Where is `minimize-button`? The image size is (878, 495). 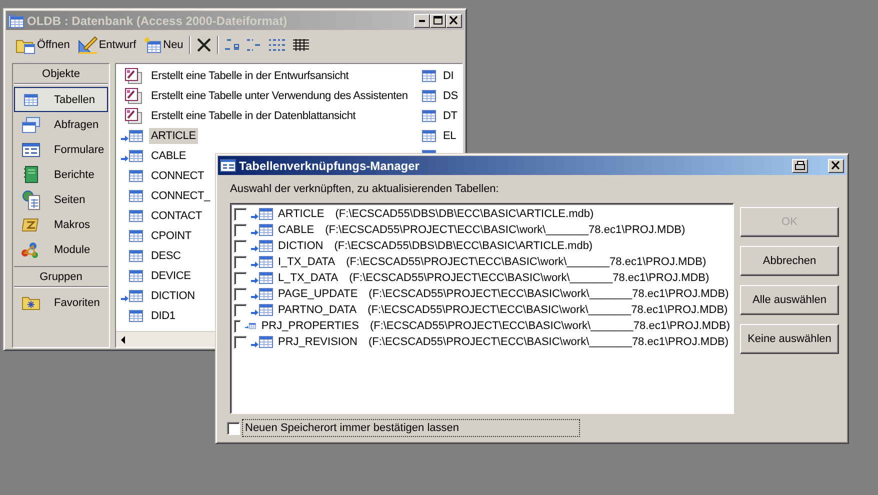 minimize-button is located at coordinates (422, 21).